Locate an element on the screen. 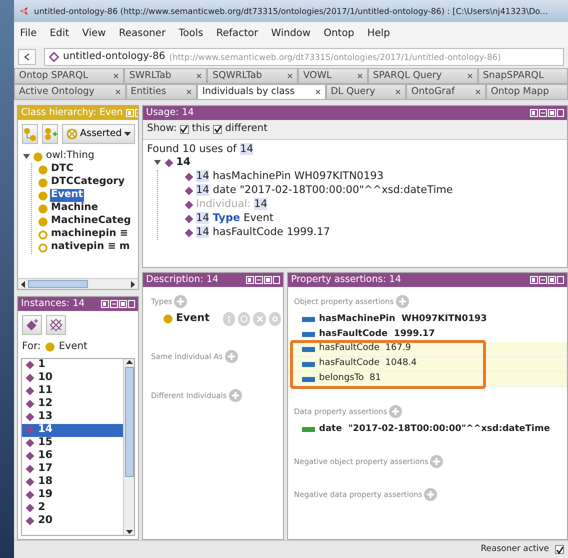 This screenshot has width=568, height=558. ontology-address-field: untitled-ontology-86 (http://www.semanticweb.org/dt73315/ontologies/2017/1/untitled-ontology-86) is located at coordinates (304, 57).